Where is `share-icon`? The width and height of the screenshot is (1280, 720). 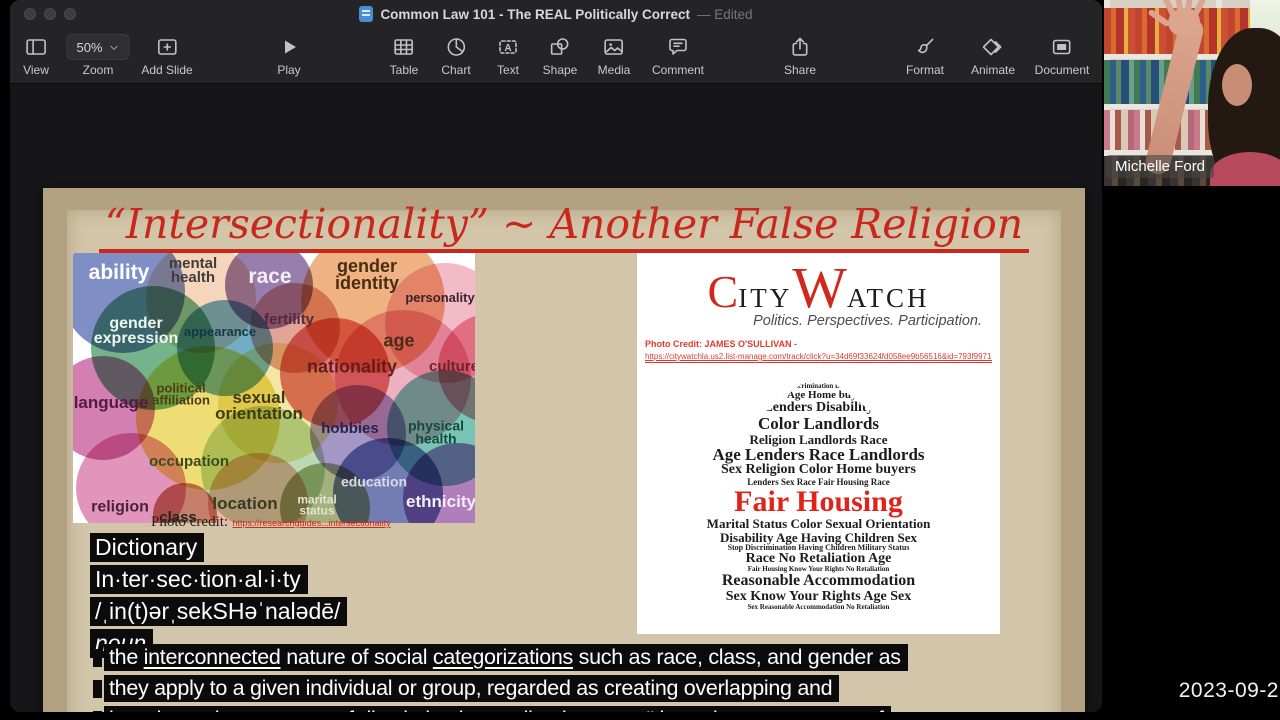
share-icon is located at coordinates (800, 47).